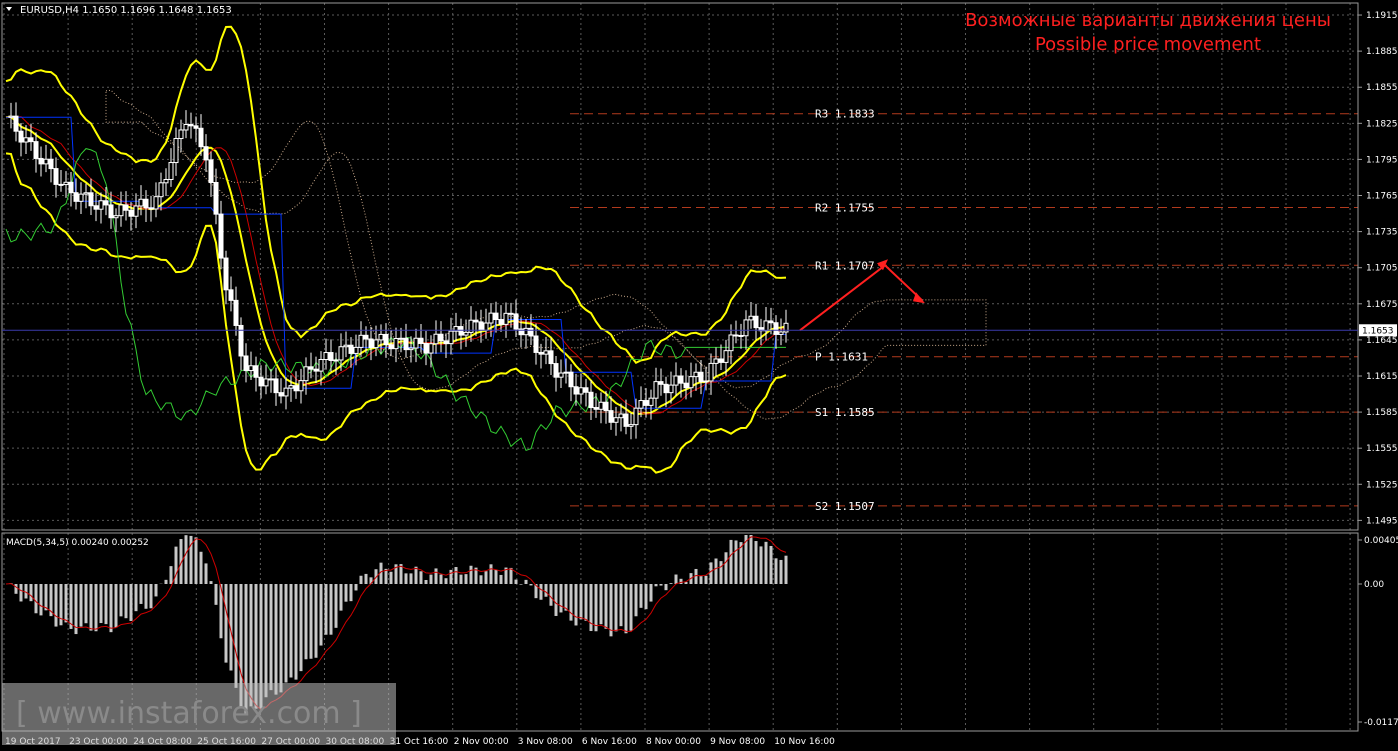 The image size is (1398, 751). I want to click on forecast-path-line, so click(861, 297).